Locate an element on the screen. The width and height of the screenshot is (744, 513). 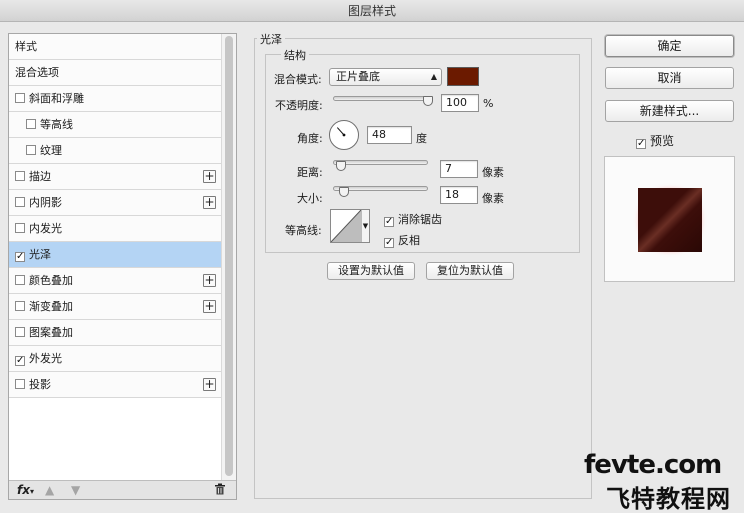
blend-mode-label: 混合模式: is located at coordinates (298, 79).